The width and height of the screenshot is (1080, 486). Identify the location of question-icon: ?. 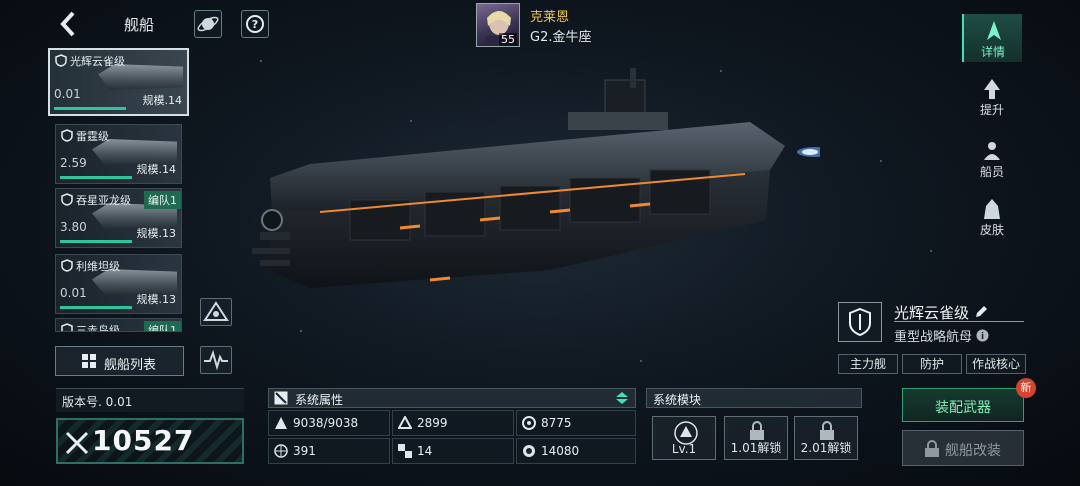
(255, 24).